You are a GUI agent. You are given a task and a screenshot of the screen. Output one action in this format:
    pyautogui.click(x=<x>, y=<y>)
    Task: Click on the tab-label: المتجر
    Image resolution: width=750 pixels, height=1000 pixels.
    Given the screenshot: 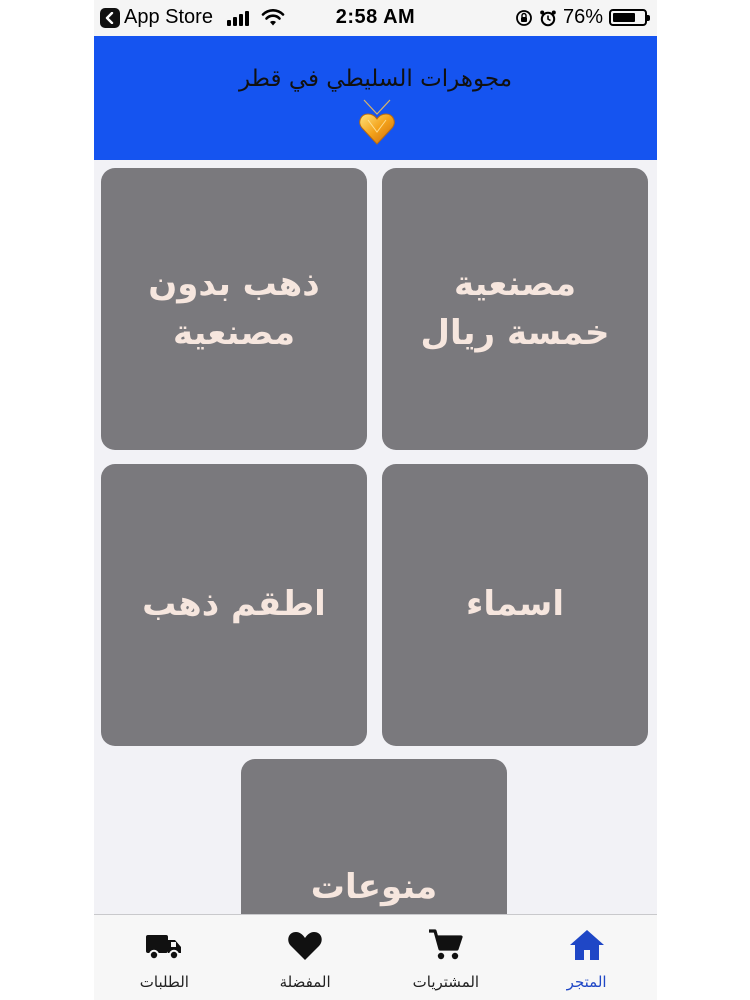 What is the action you would take?
    pyautogui.click(x=586, y=982)
    